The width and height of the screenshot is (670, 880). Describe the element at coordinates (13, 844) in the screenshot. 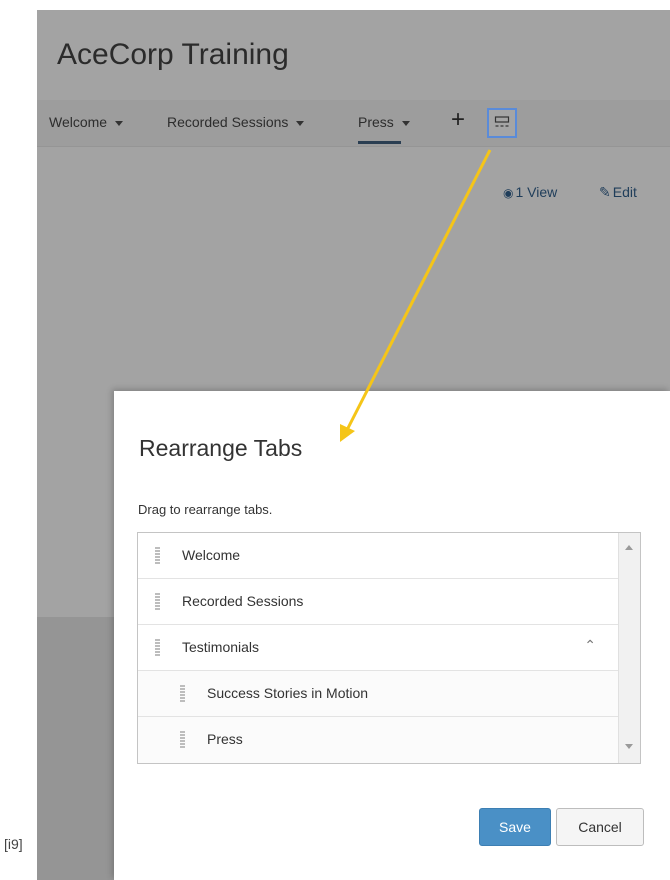

I see `image-caption-label: [i9]` at that location.